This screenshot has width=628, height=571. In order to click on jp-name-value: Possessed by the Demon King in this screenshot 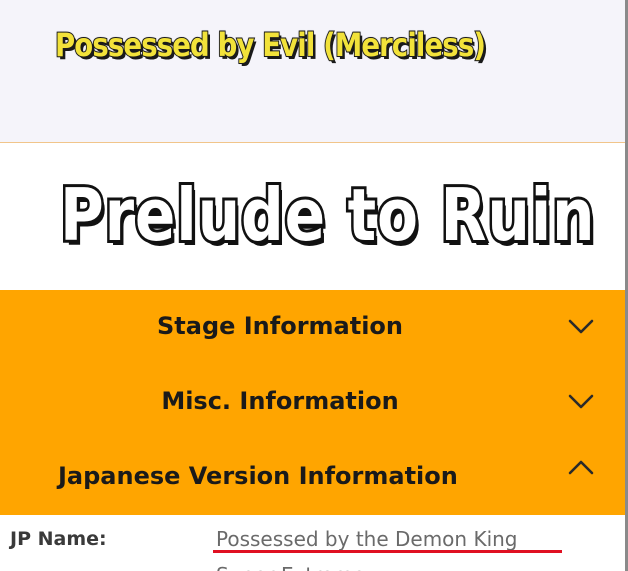, I will do `click(367, 539)`.